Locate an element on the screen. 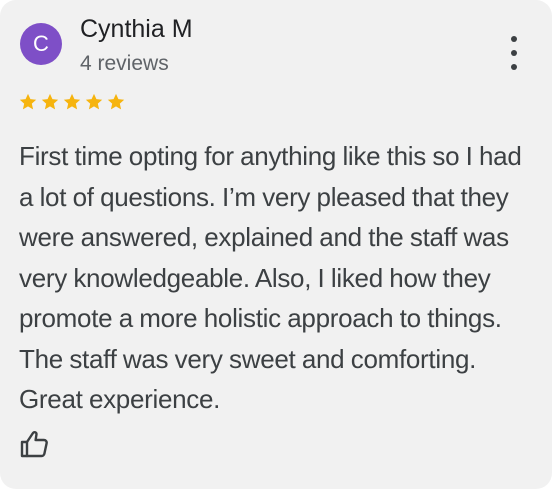  like-button is located at coordinates (34, 444).